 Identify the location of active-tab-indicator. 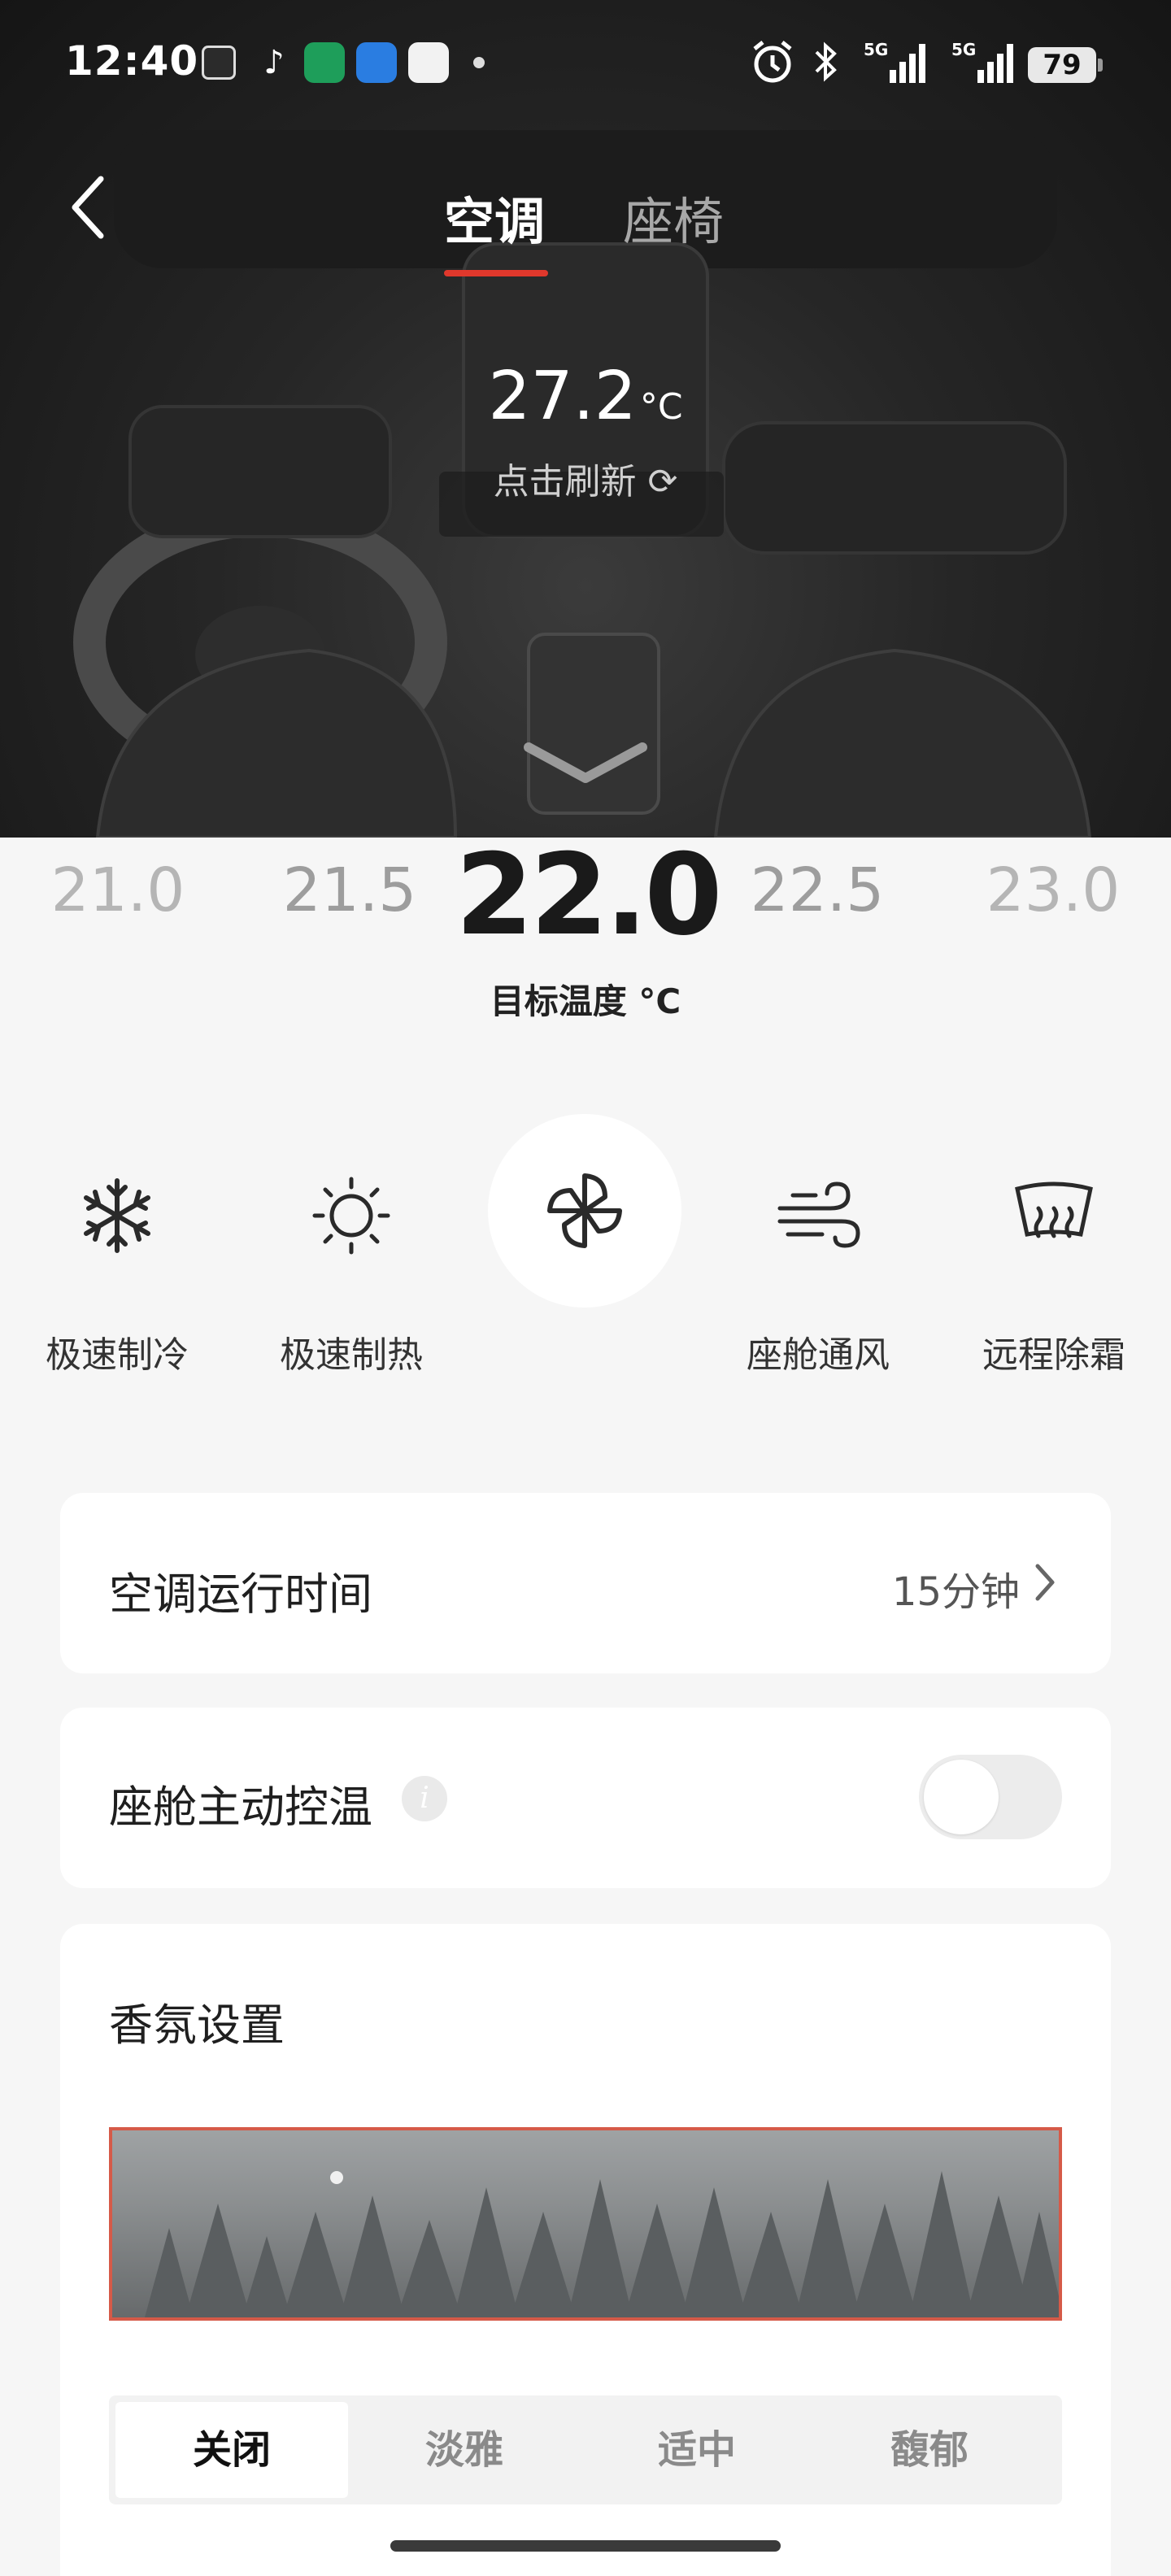
(496, 273).